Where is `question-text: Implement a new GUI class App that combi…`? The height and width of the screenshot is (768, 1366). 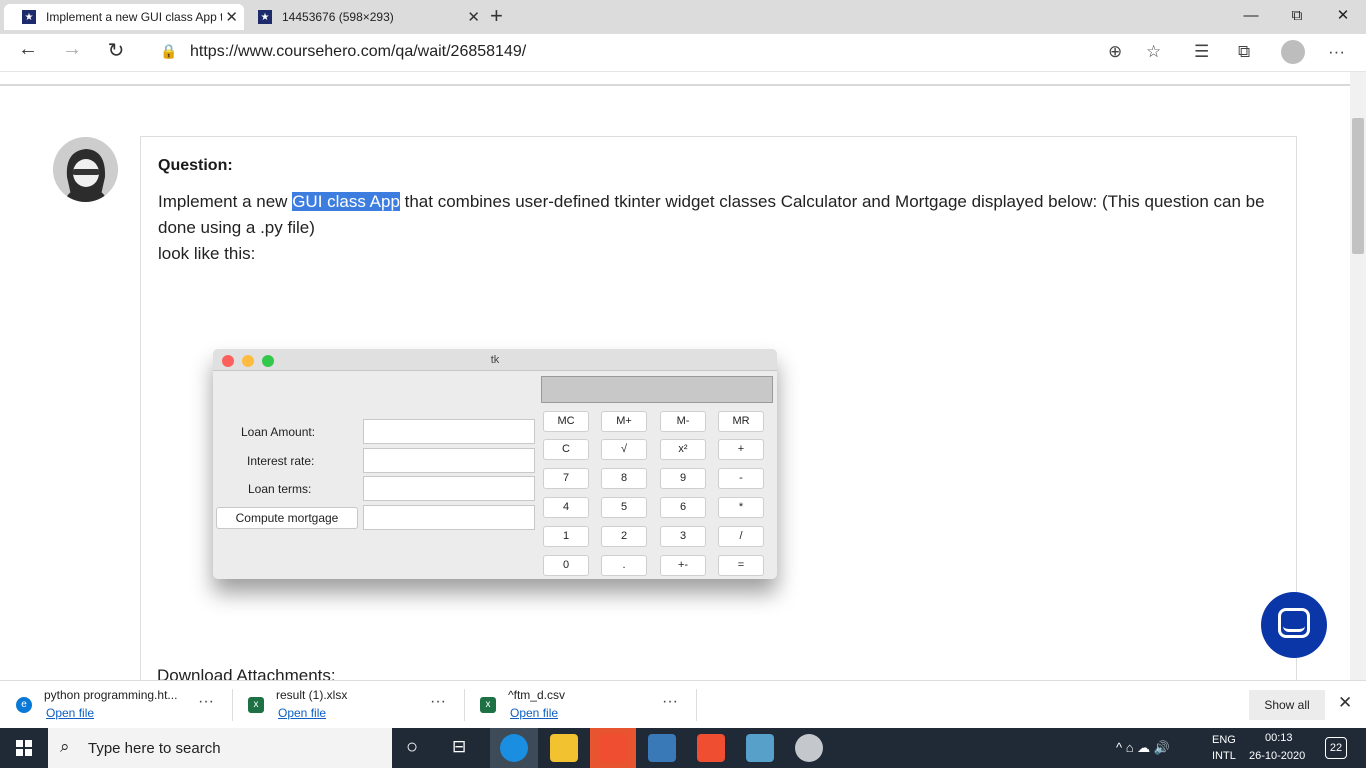
question-text: Implement a new GUI class App that combi… is located at coordinates (723, 228).